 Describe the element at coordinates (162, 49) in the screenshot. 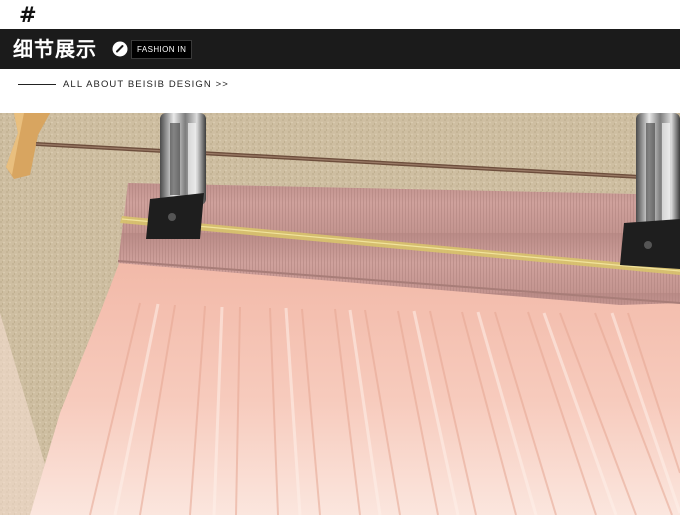

I see `fashion-tag: FASHION IN` at that location.